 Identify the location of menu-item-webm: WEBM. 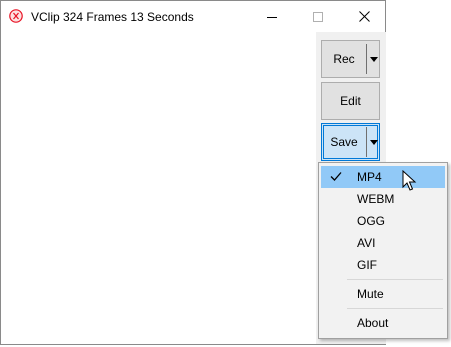
(383, 199).